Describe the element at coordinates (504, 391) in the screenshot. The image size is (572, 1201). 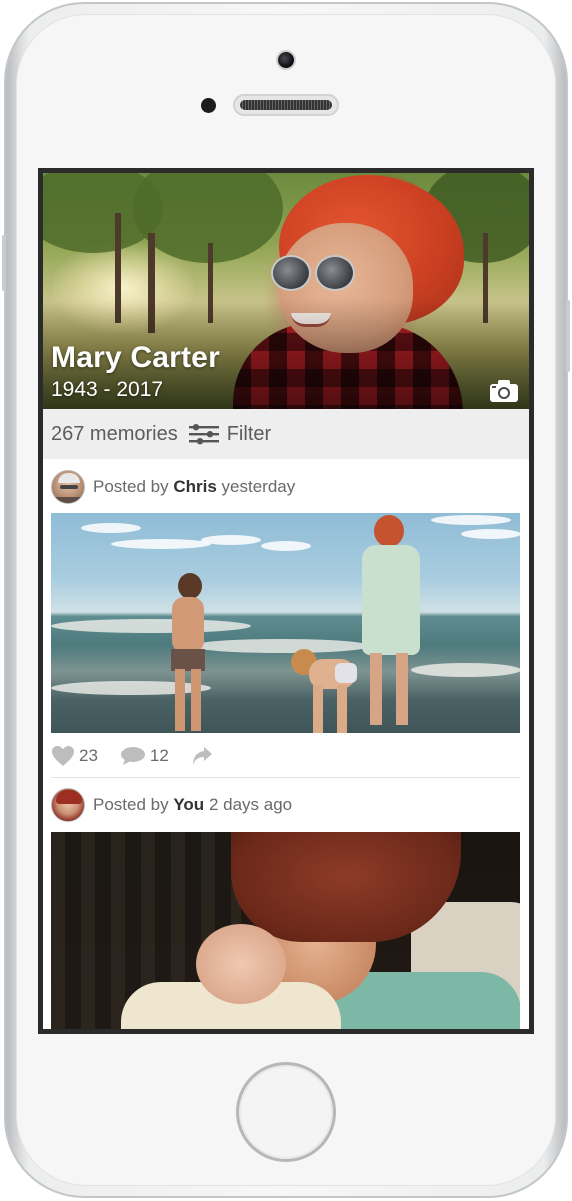
I see `camera-icon` at that location.